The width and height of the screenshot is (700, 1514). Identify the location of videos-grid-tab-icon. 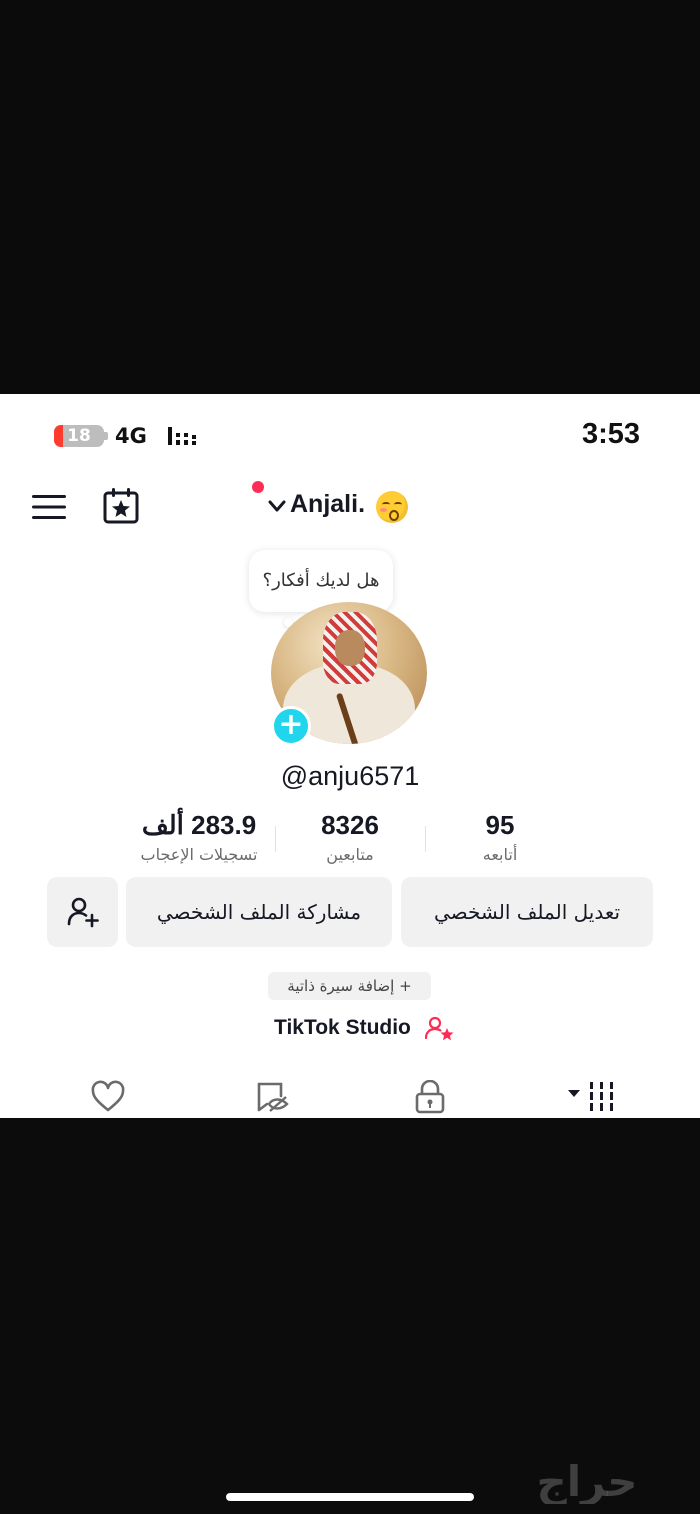
(592, 1097).